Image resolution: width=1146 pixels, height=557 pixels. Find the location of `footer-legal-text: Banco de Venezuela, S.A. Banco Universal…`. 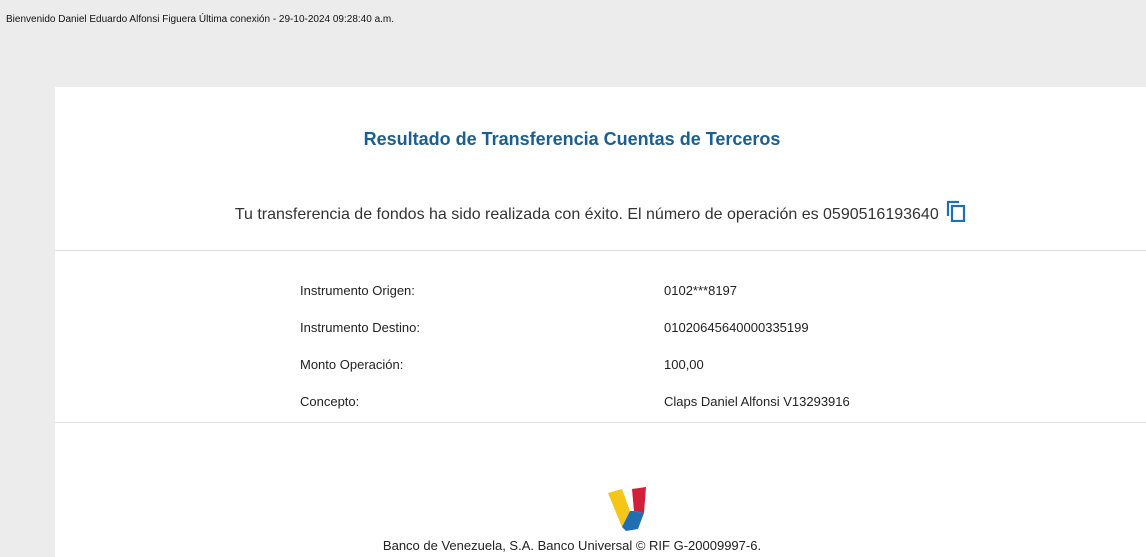

footer-legal-text: Banco de Venezuela, S.A. Banco Universal… is located at coordinates (572, 545).